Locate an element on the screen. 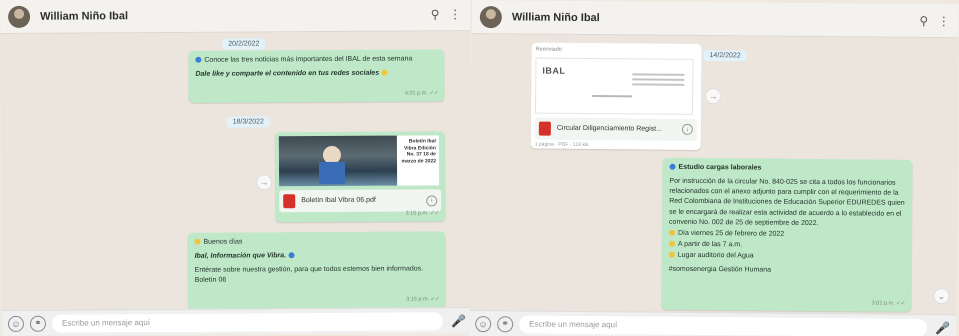 The height and width of the screenshot is (336, 959). letterhead-lines is located at coordinates (658, 80).